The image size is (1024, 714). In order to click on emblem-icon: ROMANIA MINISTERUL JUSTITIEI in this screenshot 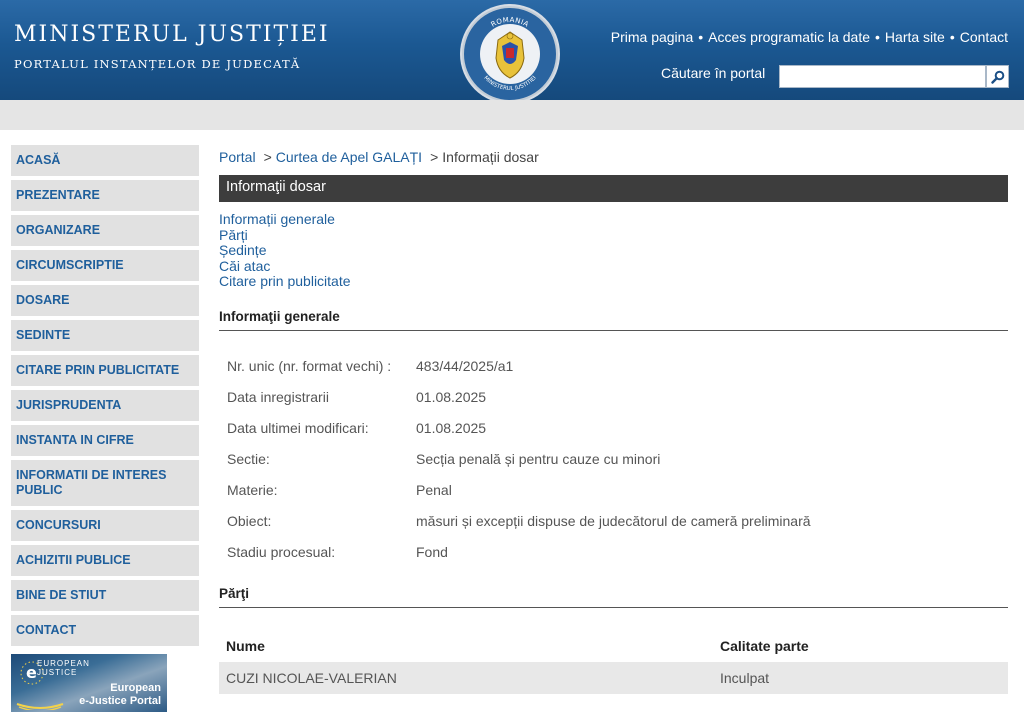, I will do `click(510, 54)`.